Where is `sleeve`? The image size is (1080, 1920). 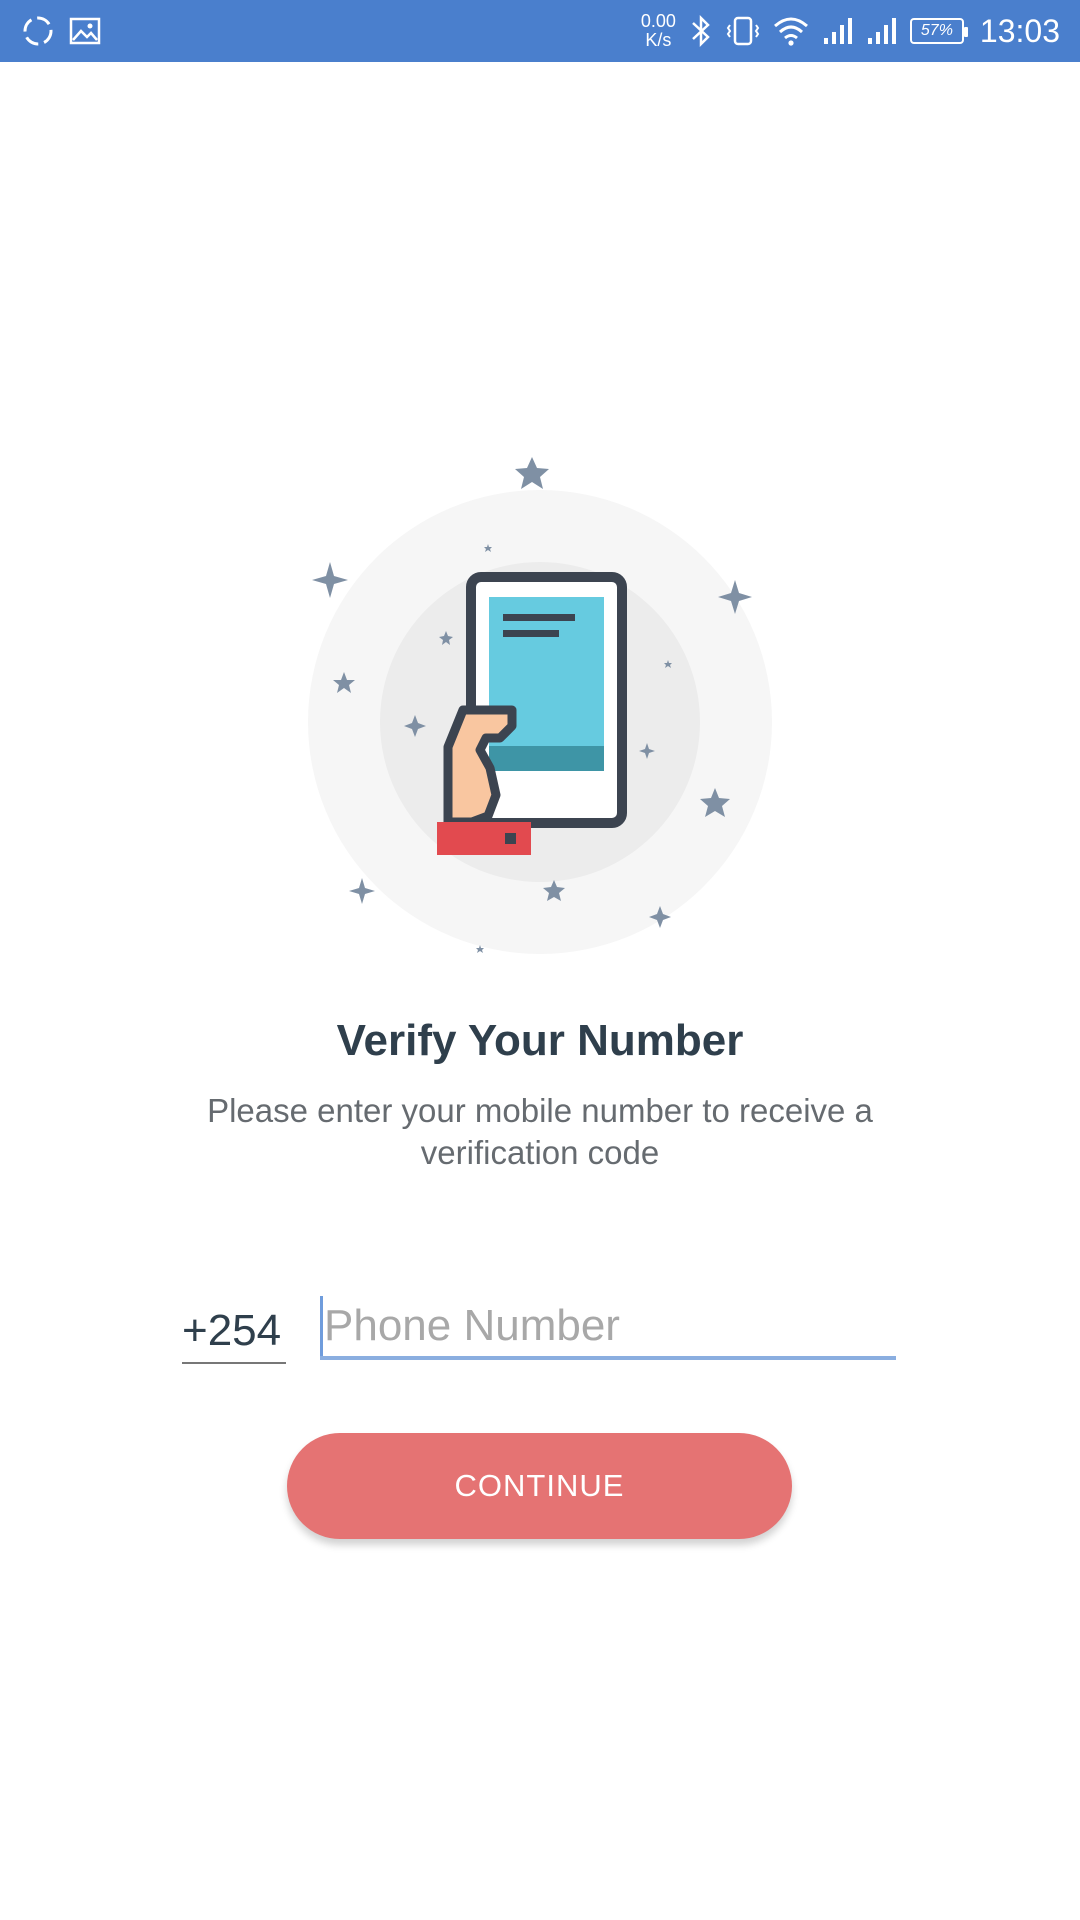
sleeve is located at coordinates (484, 838).